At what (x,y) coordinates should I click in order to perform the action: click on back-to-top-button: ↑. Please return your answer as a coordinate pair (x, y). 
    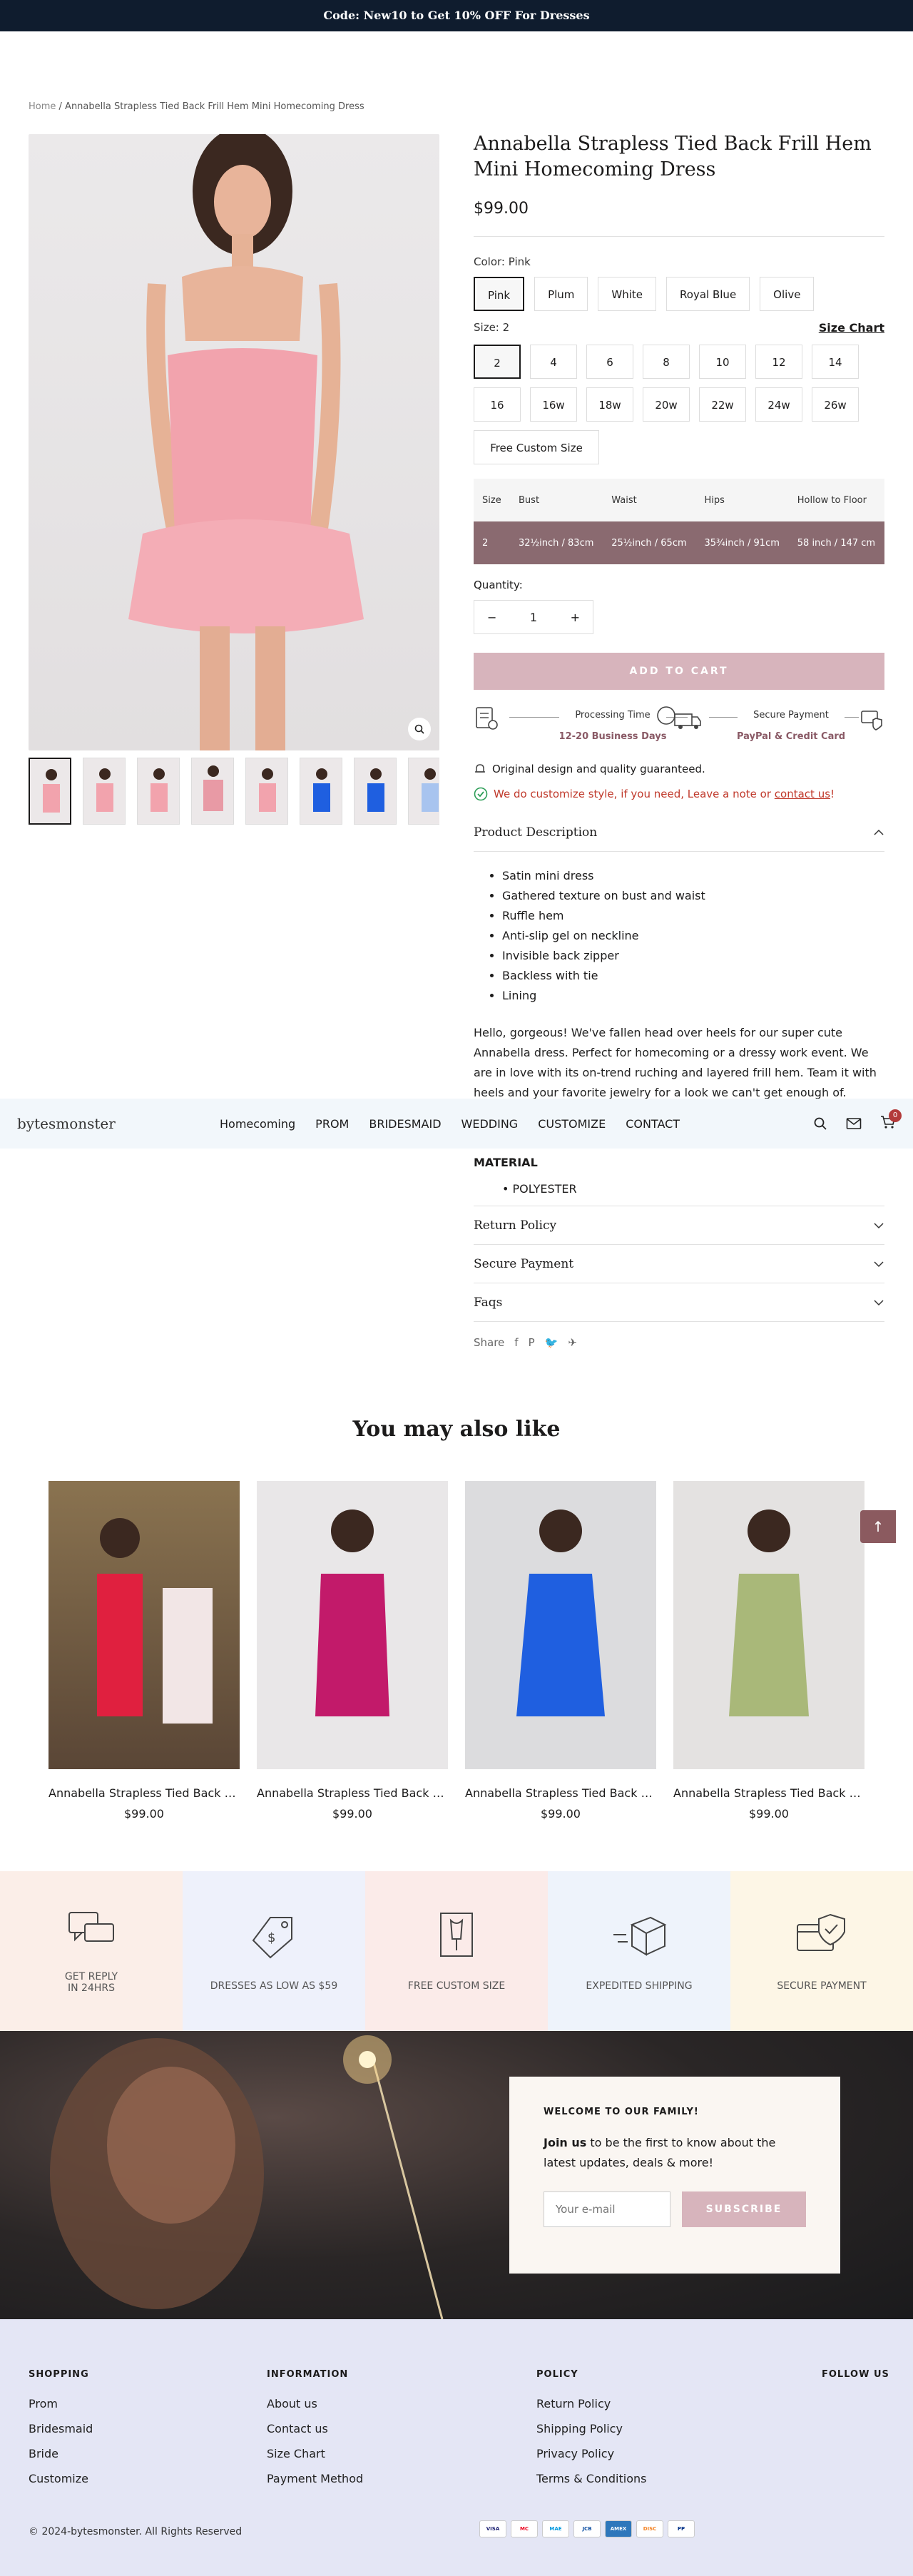
    Looking at the image, I should click on (878, 1526).